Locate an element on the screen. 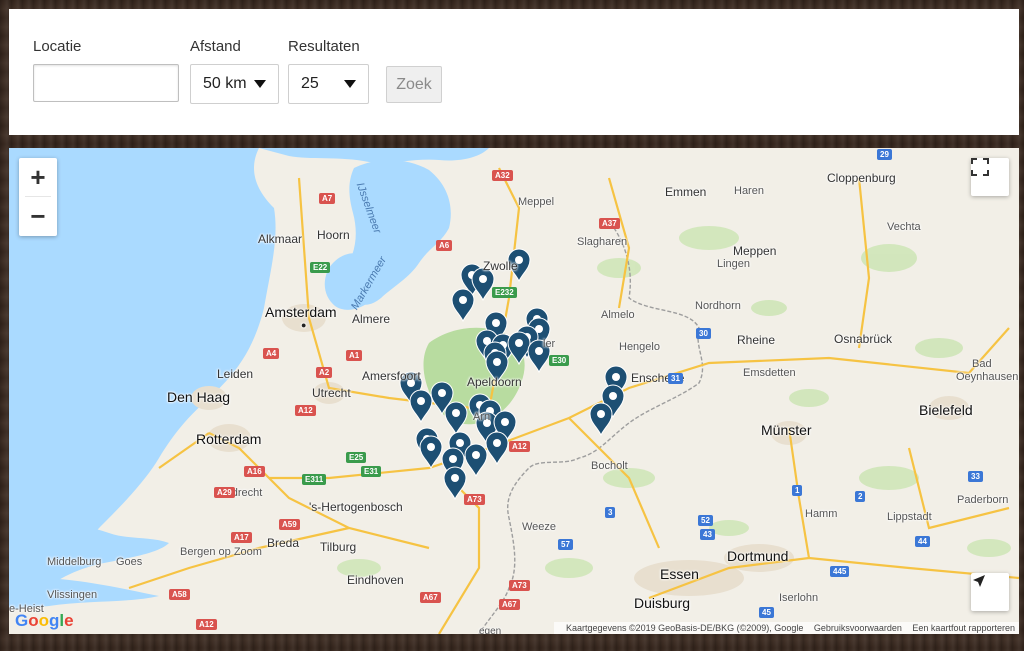 This screenshot has width=1024, height=651. road-shield: E30 is located at coordinates (559, 360).